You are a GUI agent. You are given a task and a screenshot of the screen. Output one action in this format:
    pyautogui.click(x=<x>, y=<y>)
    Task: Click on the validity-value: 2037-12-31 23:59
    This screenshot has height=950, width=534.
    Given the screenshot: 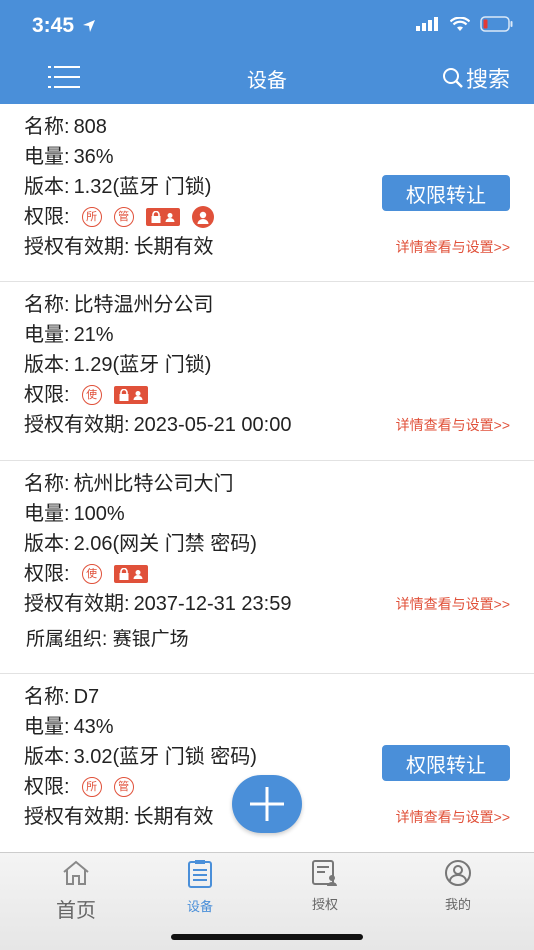 What is the action you would take?
    pyautogui.click(x=212, y=604)
    